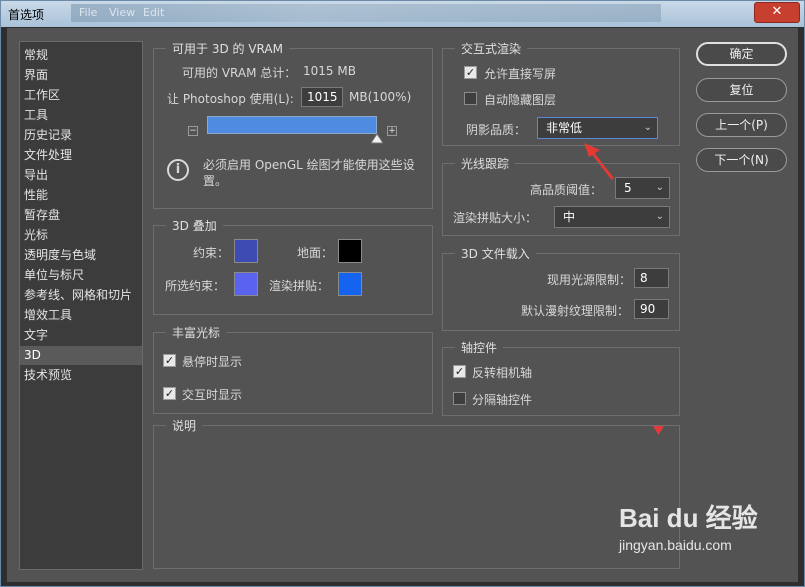  What do you see at coordinates (193, 131) in the screenshot?
I see `slider-minus-icon: −` at bounding box center [193, 131].